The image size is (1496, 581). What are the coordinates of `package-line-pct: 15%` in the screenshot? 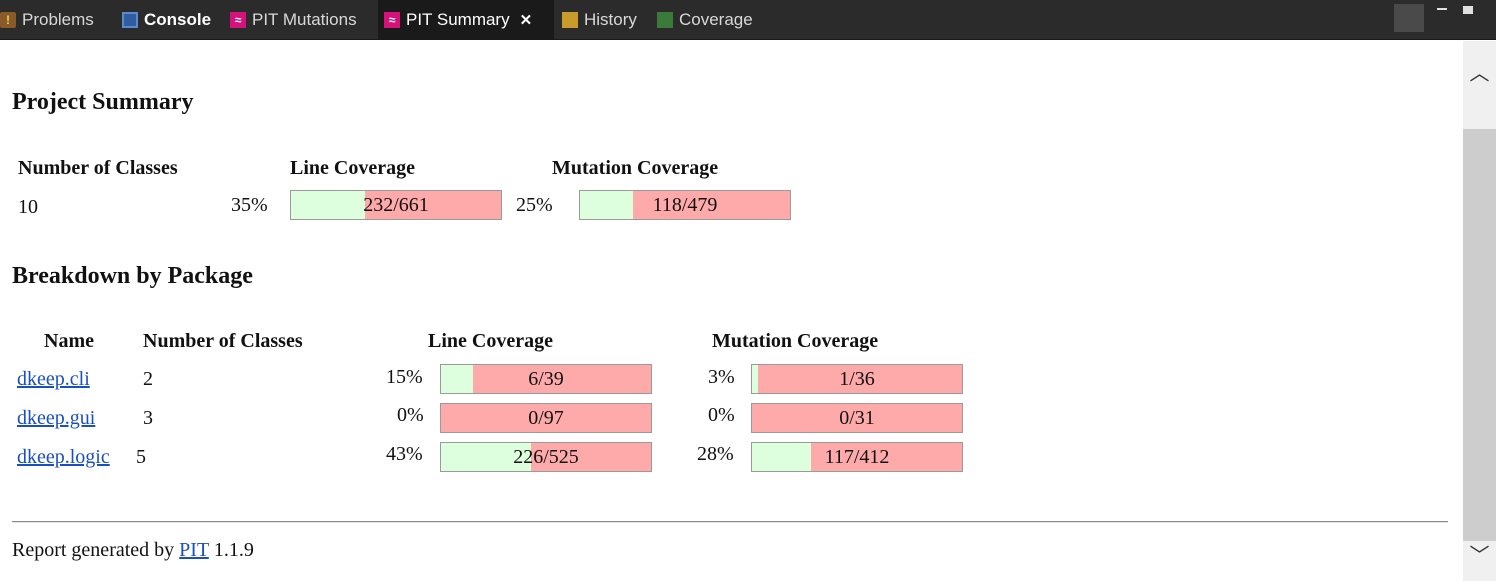 It's located at (404, 377).